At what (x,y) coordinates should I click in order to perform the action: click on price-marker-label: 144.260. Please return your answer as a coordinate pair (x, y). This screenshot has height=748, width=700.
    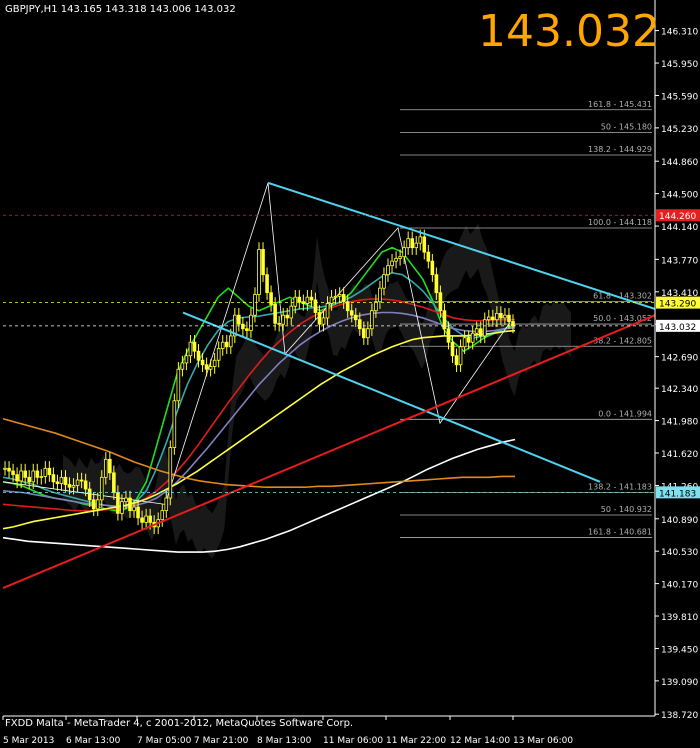
    Looking at the image, I should click on (677, 217).